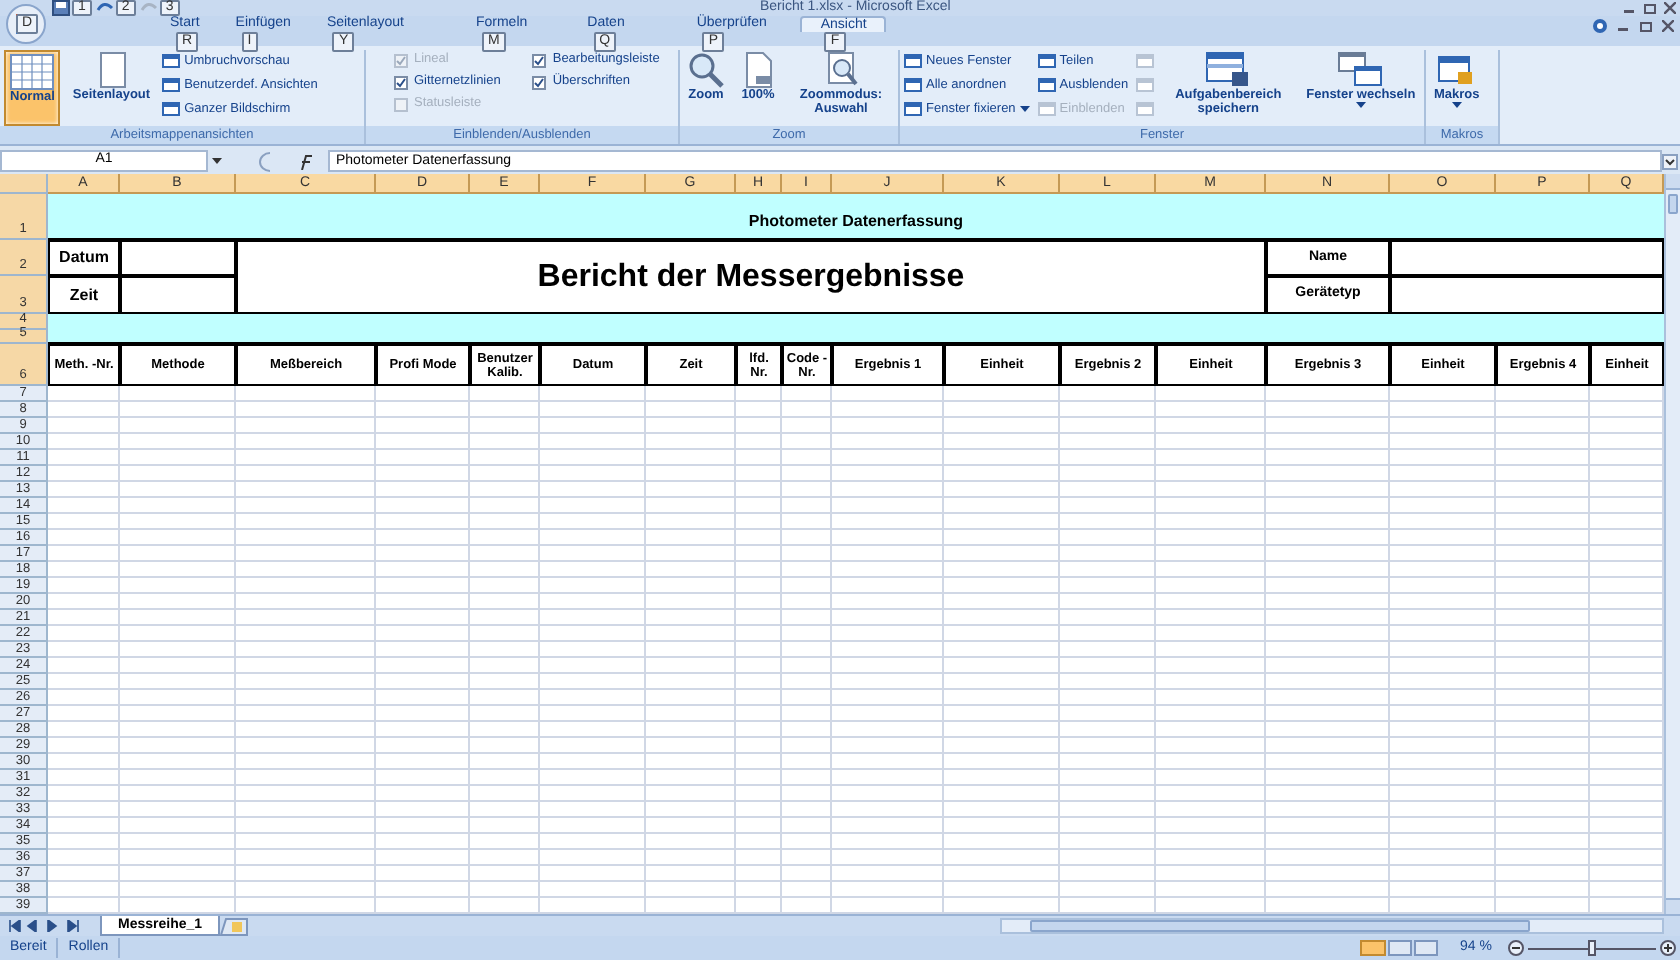 This screenshot has height=960, width=1680. Describe the element at coordinates (1600, 26) in the screenshot. I see `help-icon` at that location.